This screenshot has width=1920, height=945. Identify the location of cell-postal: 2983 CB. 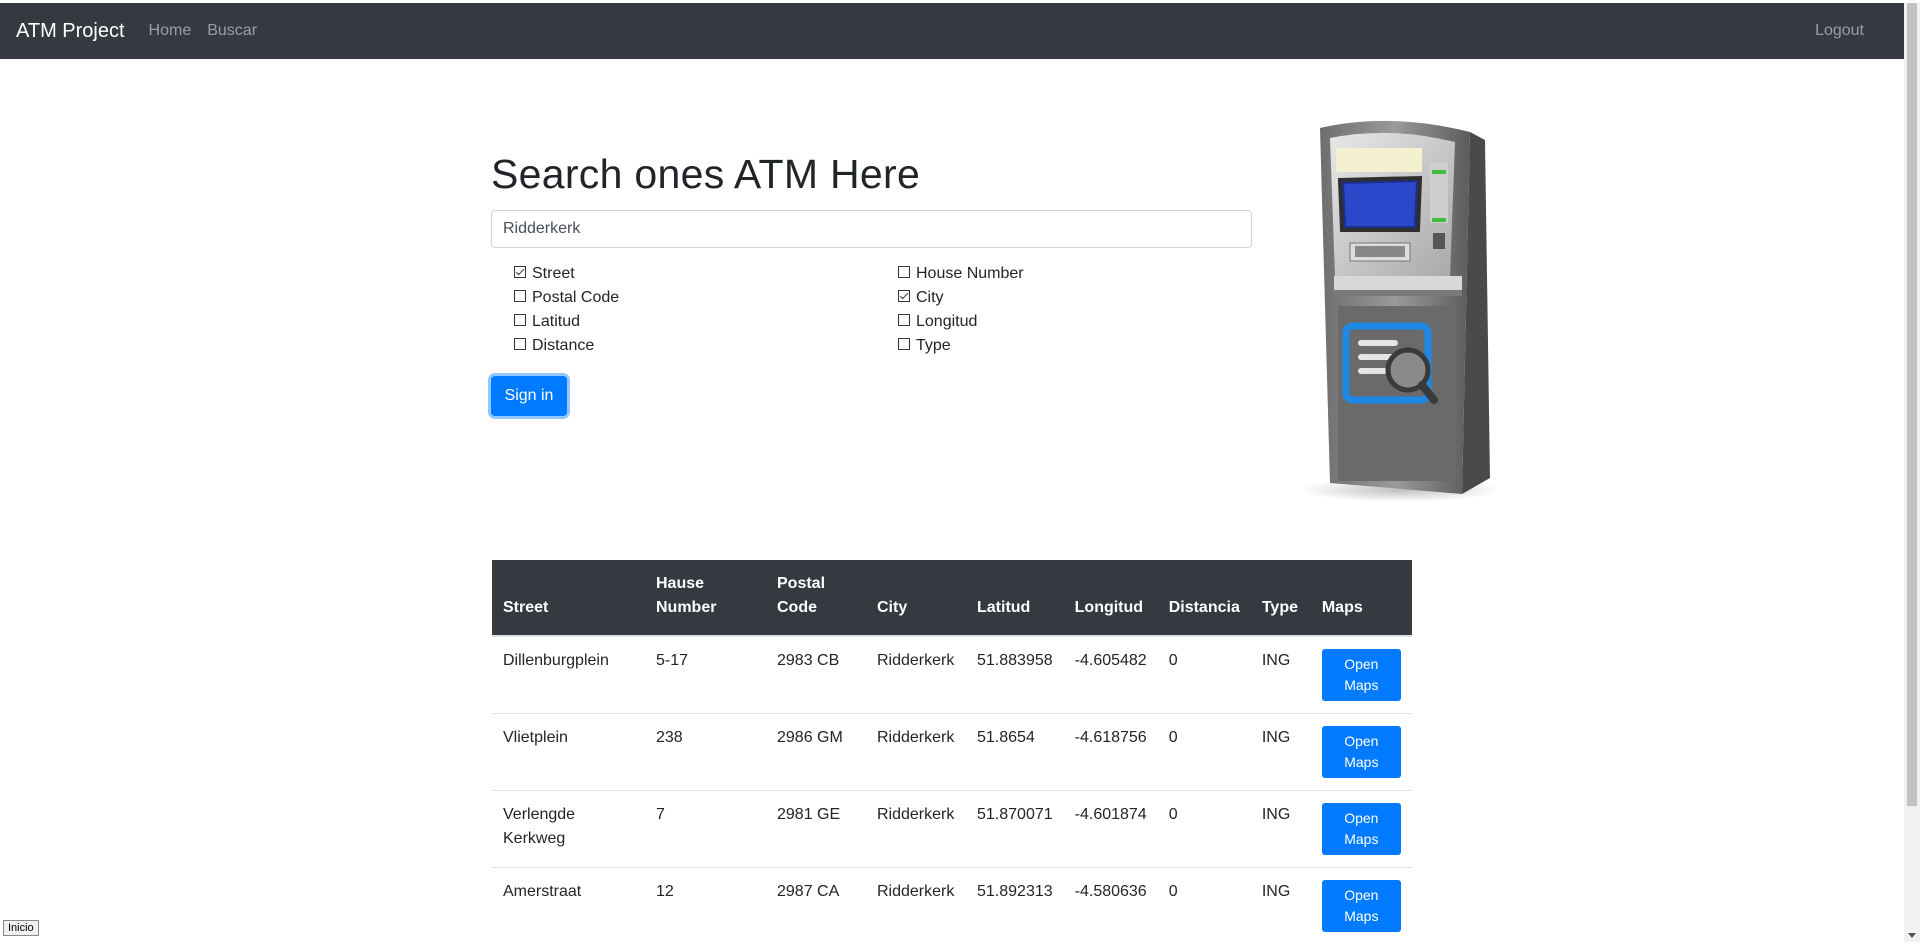
(816, 674).